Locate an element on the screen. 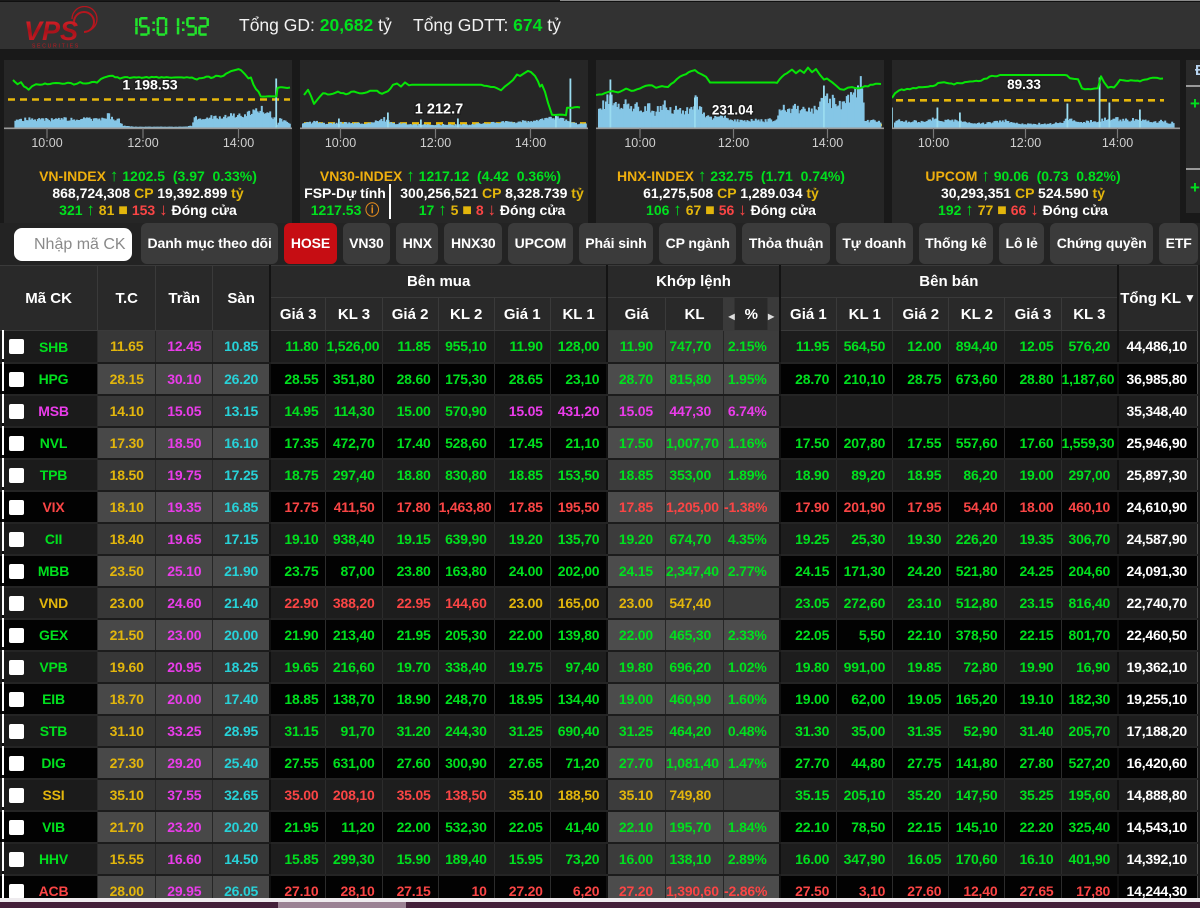 The height and width of the screenshot is (908, 1200). svg-text: 89.33 is located at coordinates (1024, 84).